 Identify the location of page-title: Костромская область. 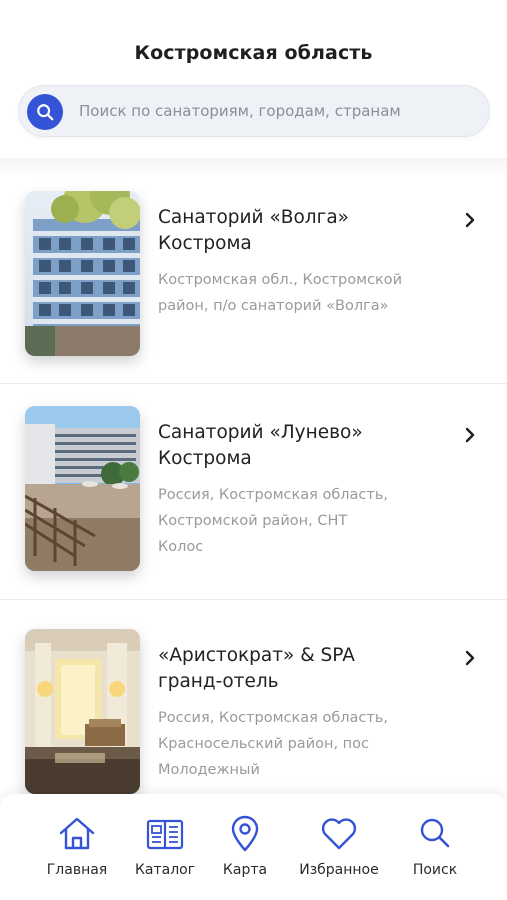
(253, 53).